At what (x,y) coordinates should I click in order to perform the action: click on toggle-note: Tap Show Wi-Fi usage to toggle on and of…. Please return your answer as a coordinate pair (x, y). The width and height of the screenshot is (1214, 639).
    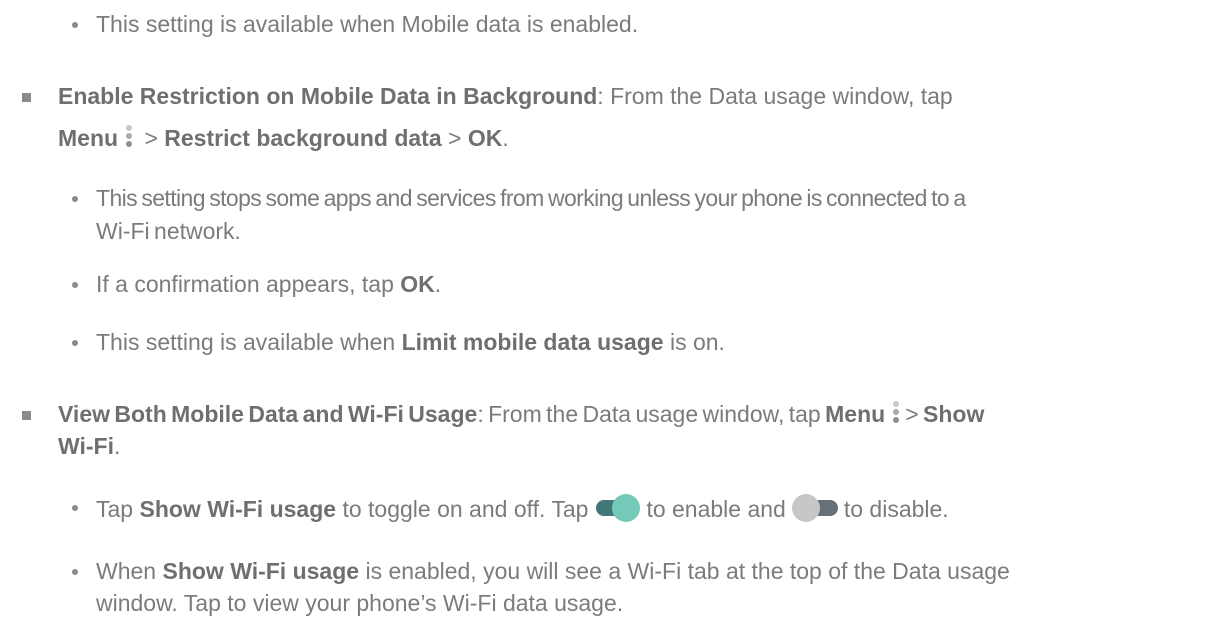
    Looking at the image, I should click on (522, 508).